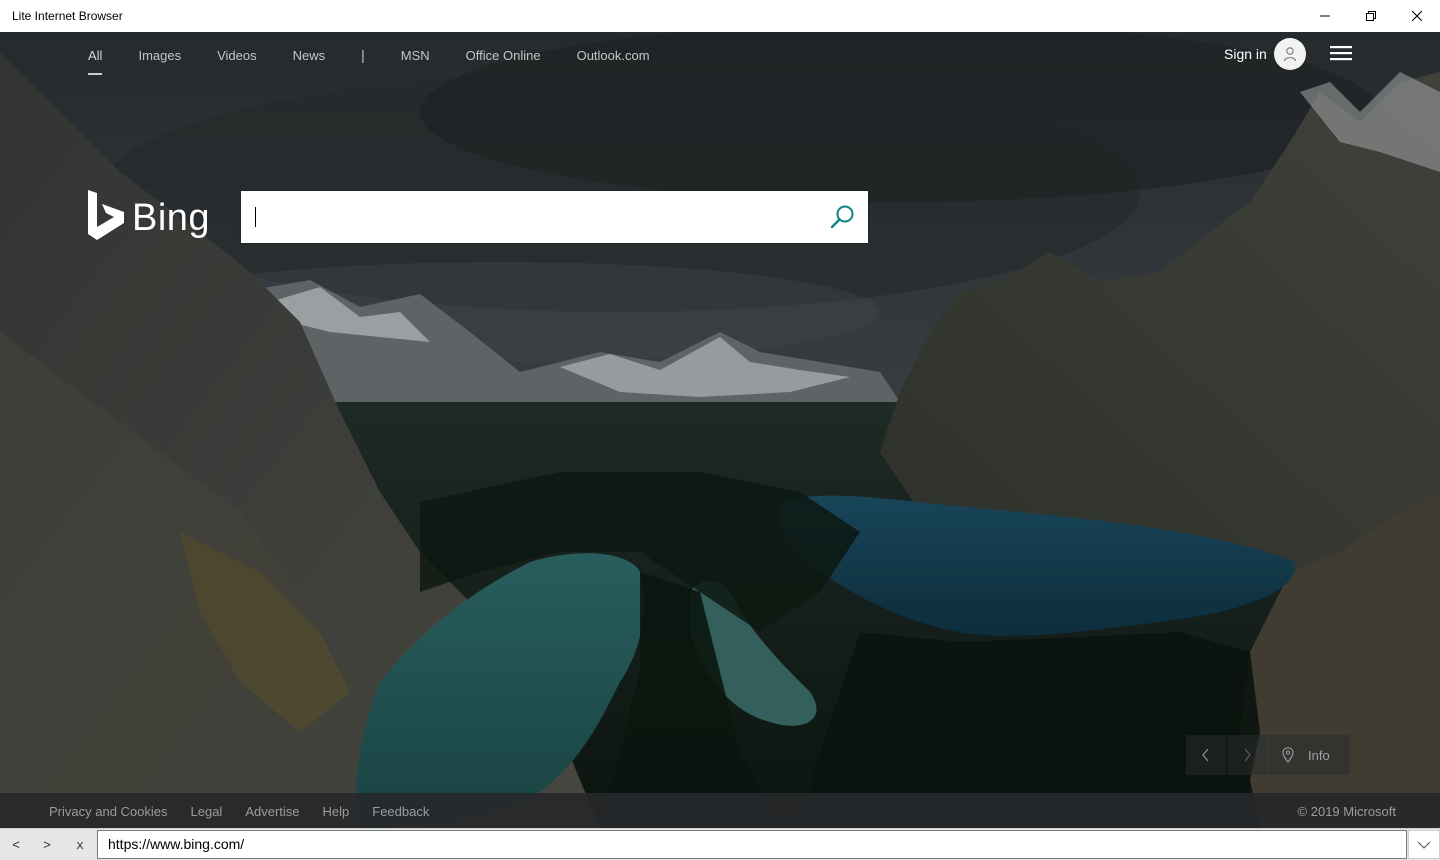 This screenshot has width=1440, height=860. I want to click on url-input: https://www.bing.com/, so click(752, 844).